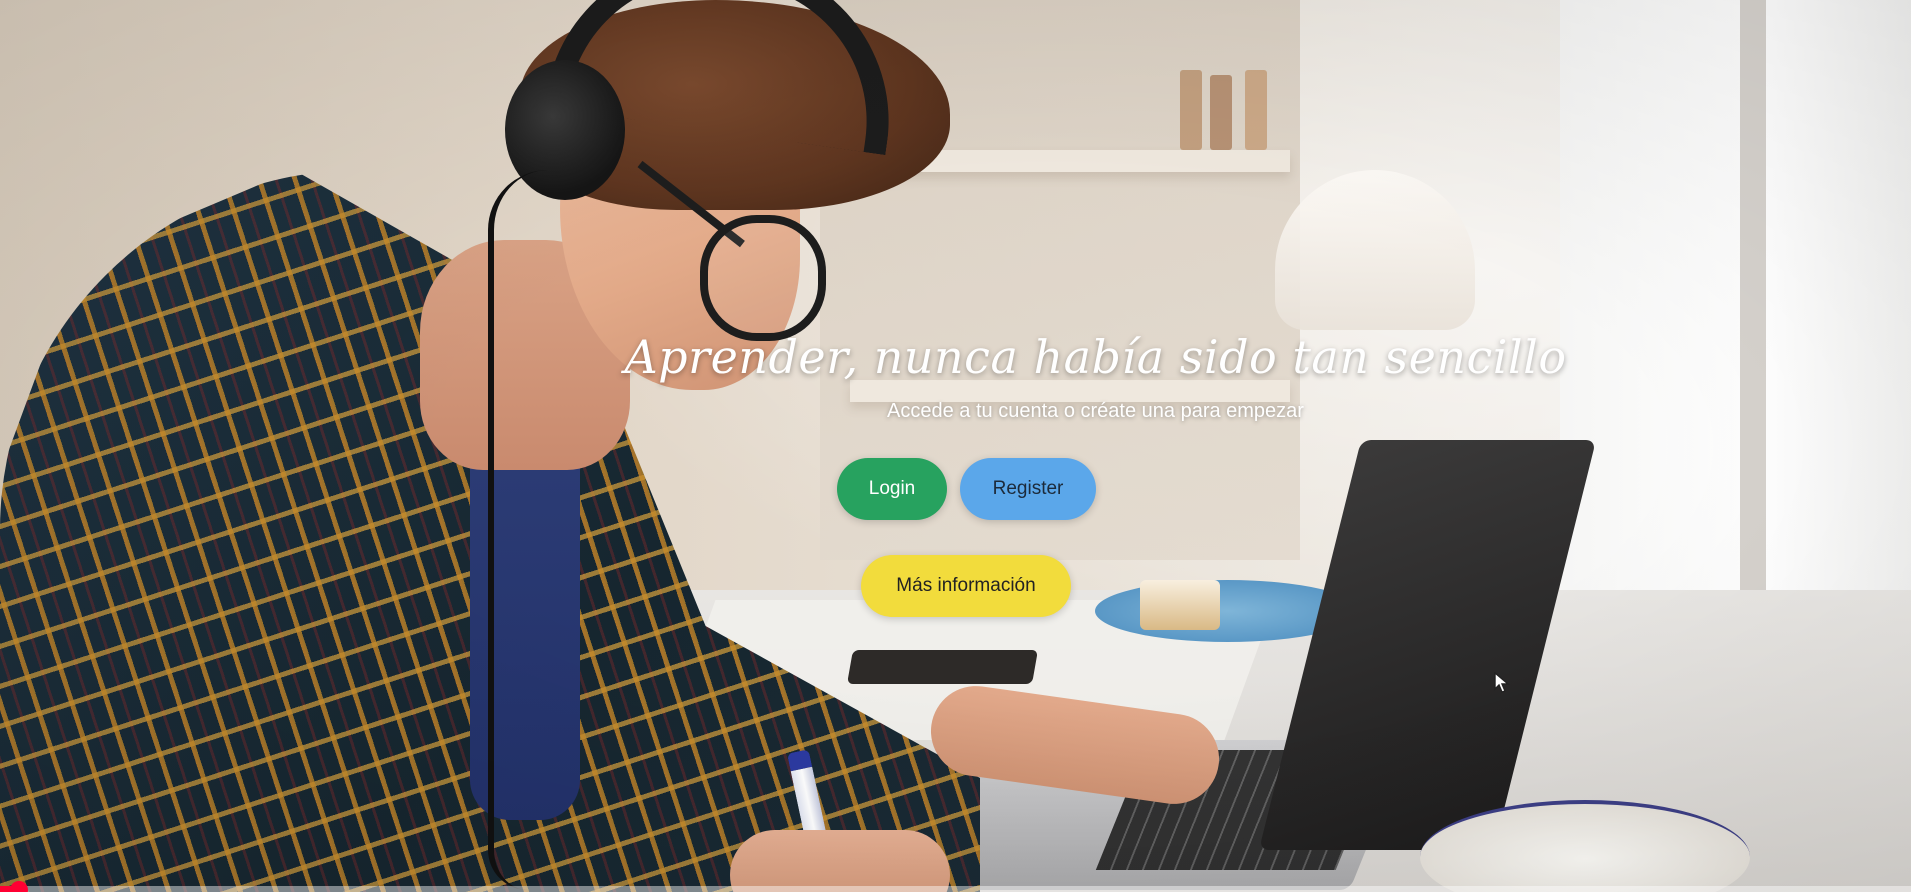  Describe the element at coordinates (19, 886) in the screenshot. I see `video-progress-knob` at that location.